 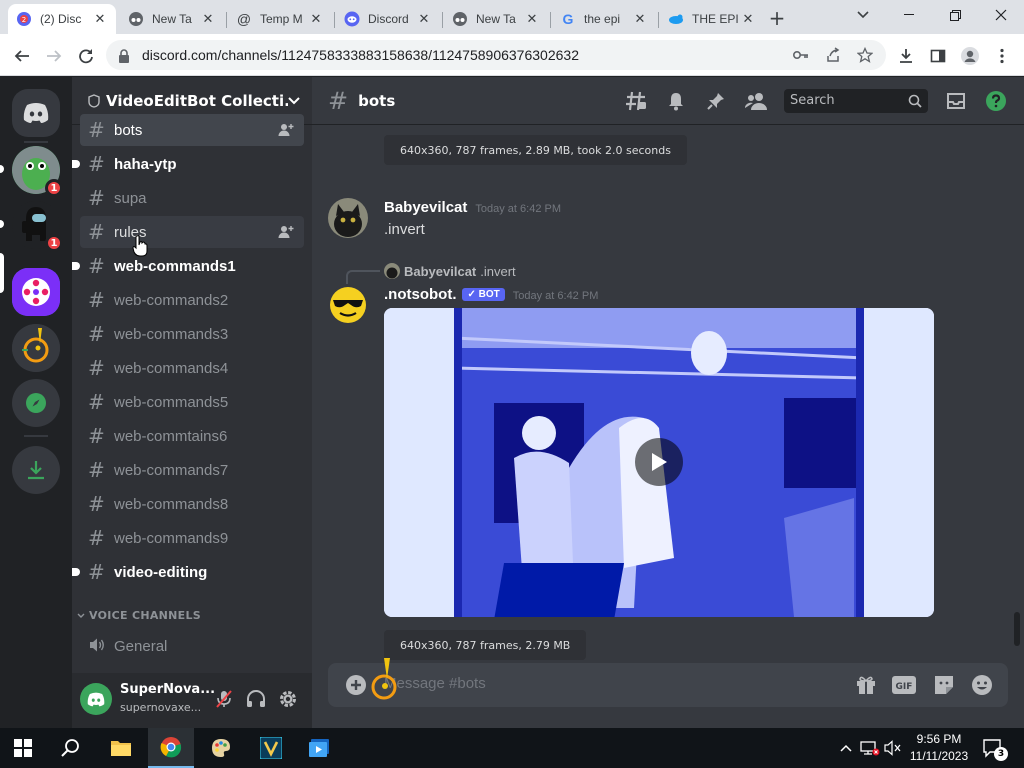 What do you see at coordinates (138, 615) in the screenshot?
I see `voice-channels-category: VOICE CHANNELS` at bounding box center [138, 615].